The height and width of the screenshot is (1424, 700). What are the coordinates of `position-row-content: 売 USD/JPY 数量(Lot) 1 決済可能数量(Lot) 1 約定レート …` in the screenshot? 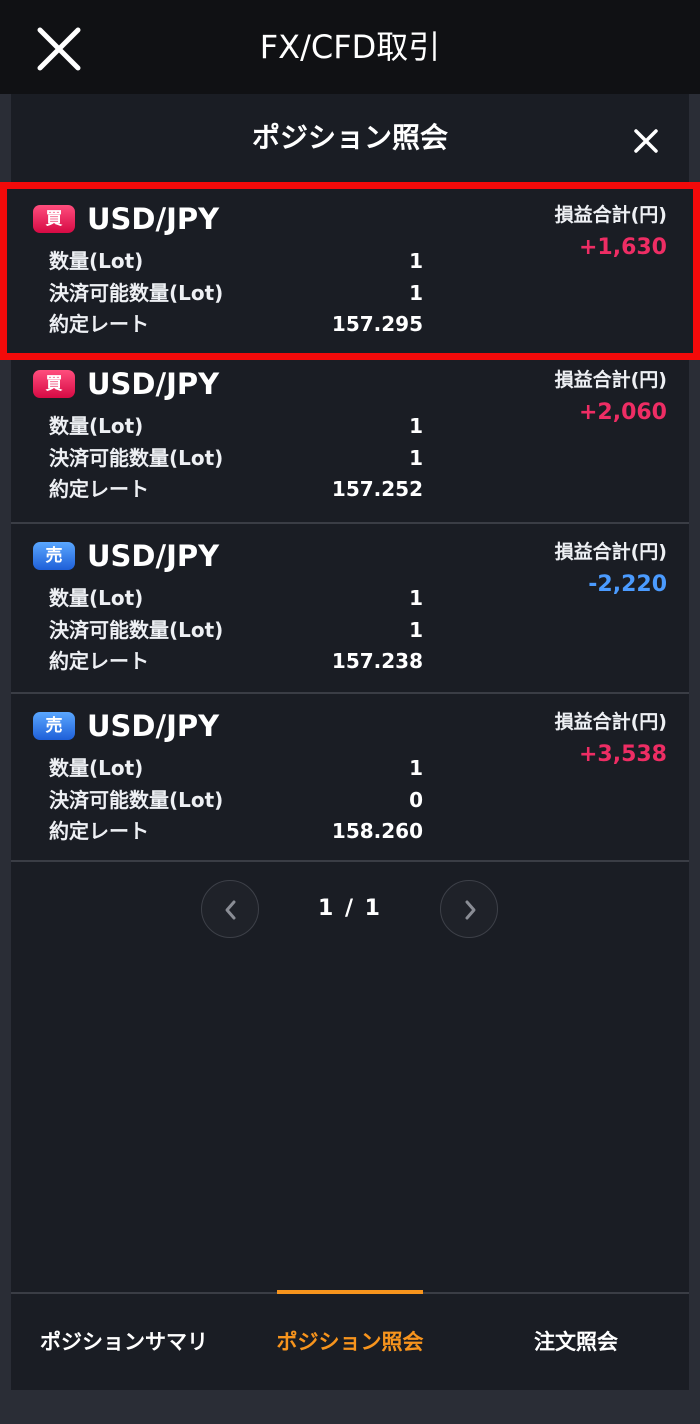 It's located at (350, 608).